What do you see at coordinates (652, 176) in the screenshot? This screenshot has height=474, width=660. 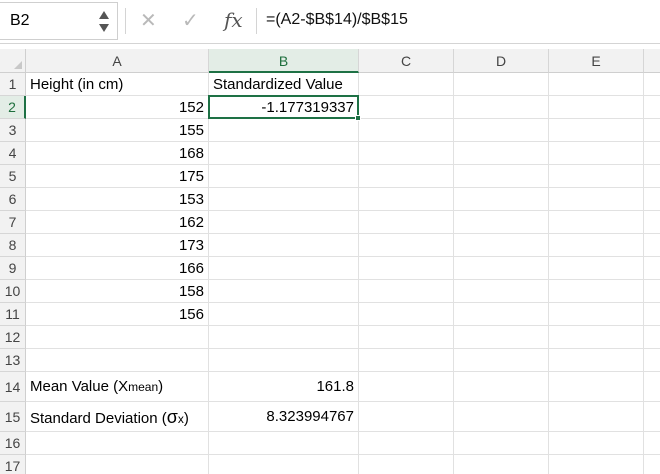 I see `cell-f5` at bounding box center [652, 176].